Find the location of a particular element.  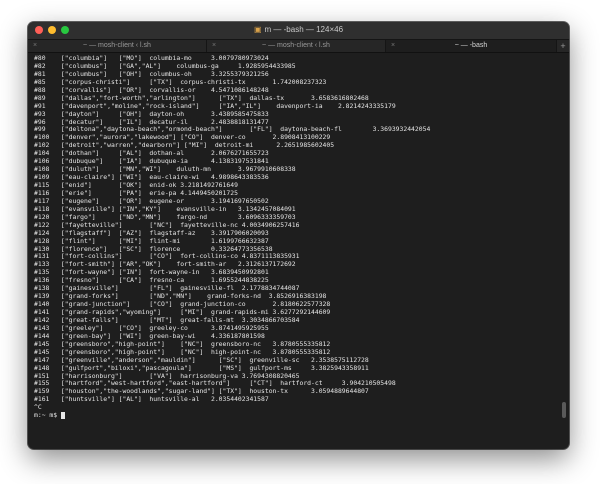

shell-prompt: m:~ m$ is located at coordinates (47, 415).